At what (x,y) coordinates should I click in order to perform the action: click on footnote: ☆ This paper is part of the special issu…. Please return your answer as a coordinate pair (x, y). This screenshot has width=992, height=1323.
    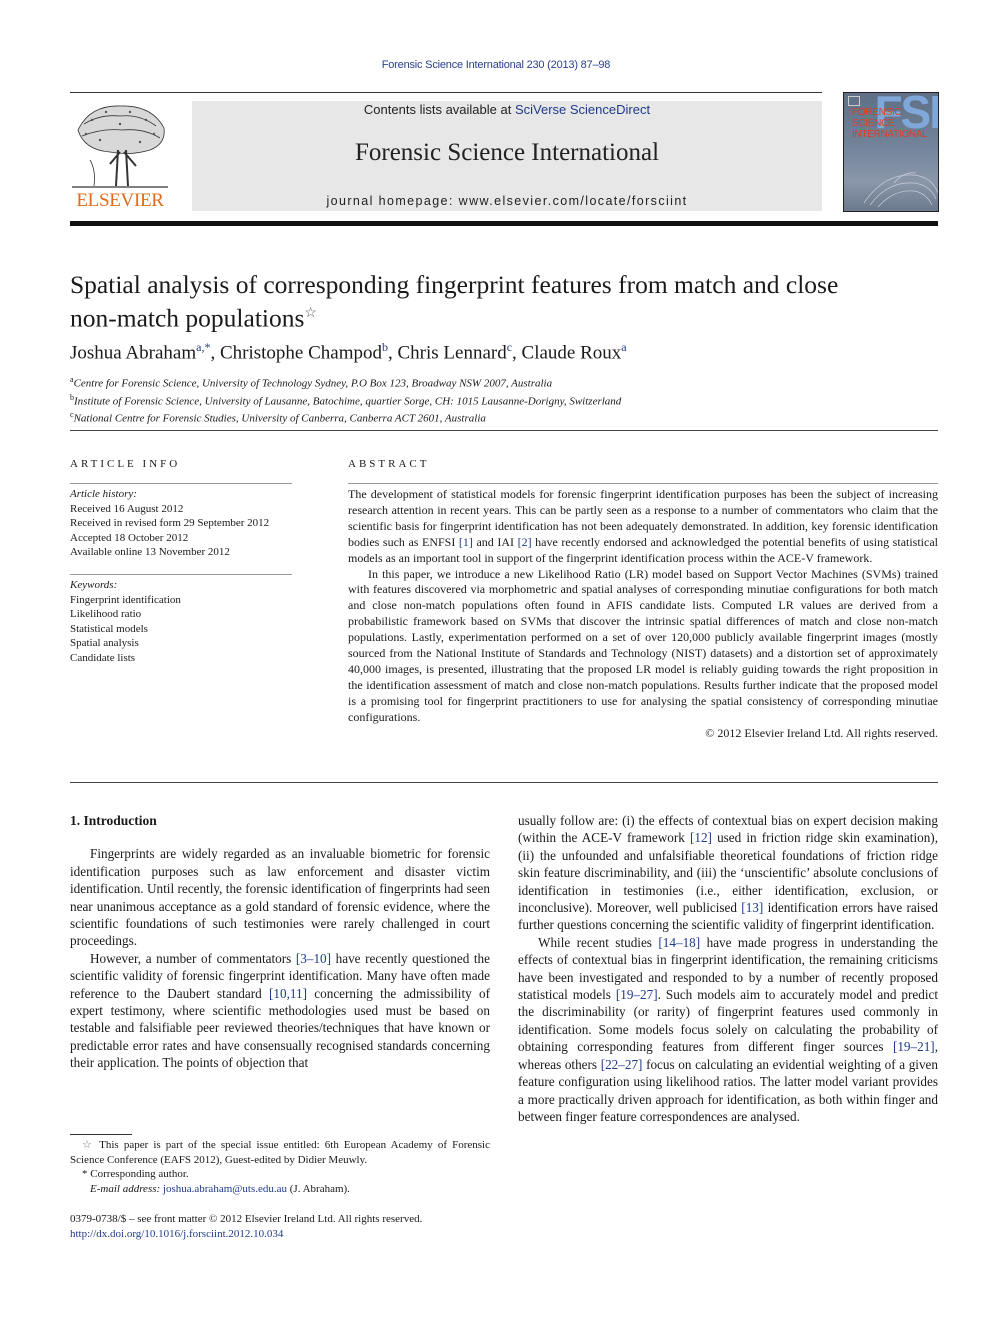
    Looking at the image, I should click on (280, 1152).